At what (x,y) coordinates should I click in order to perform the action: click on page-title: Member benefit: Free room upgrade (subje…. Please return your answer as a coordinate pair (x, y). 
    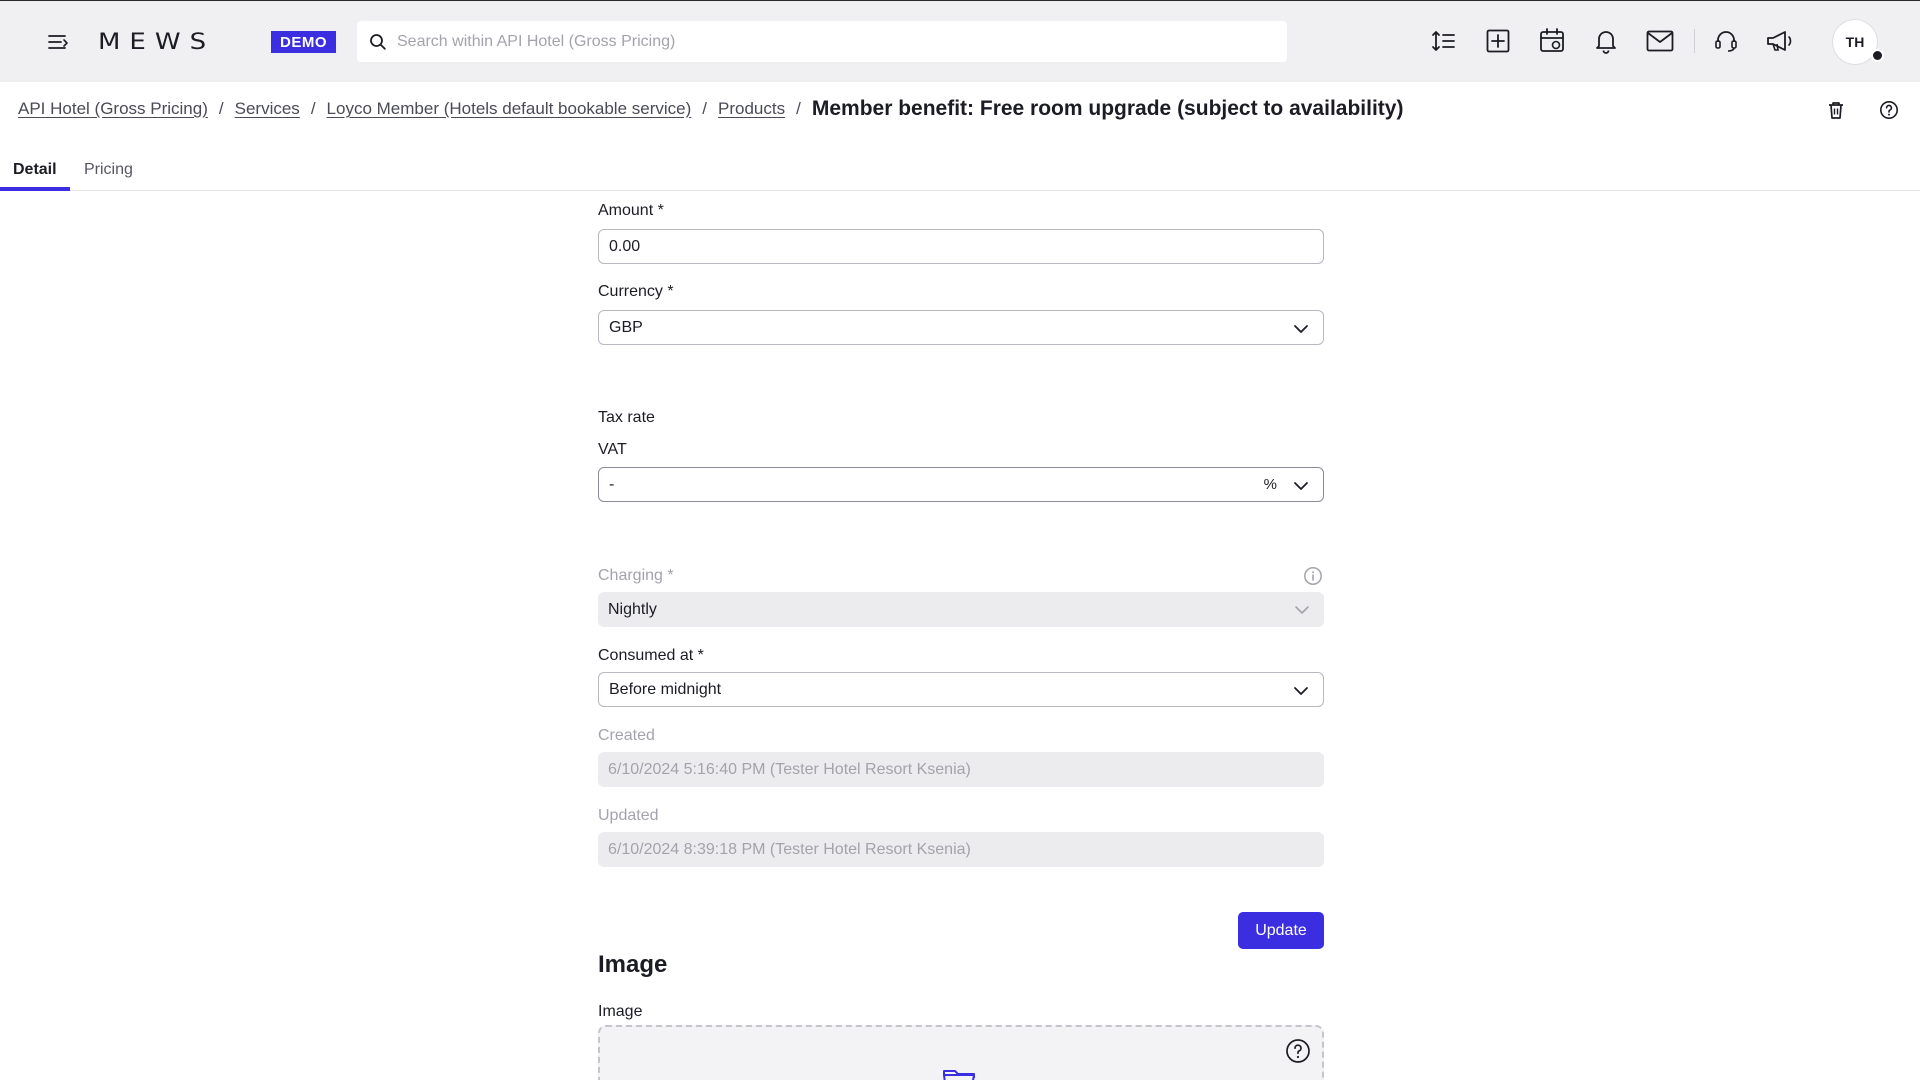
    Looking at the image, I should click on (1107, 108).